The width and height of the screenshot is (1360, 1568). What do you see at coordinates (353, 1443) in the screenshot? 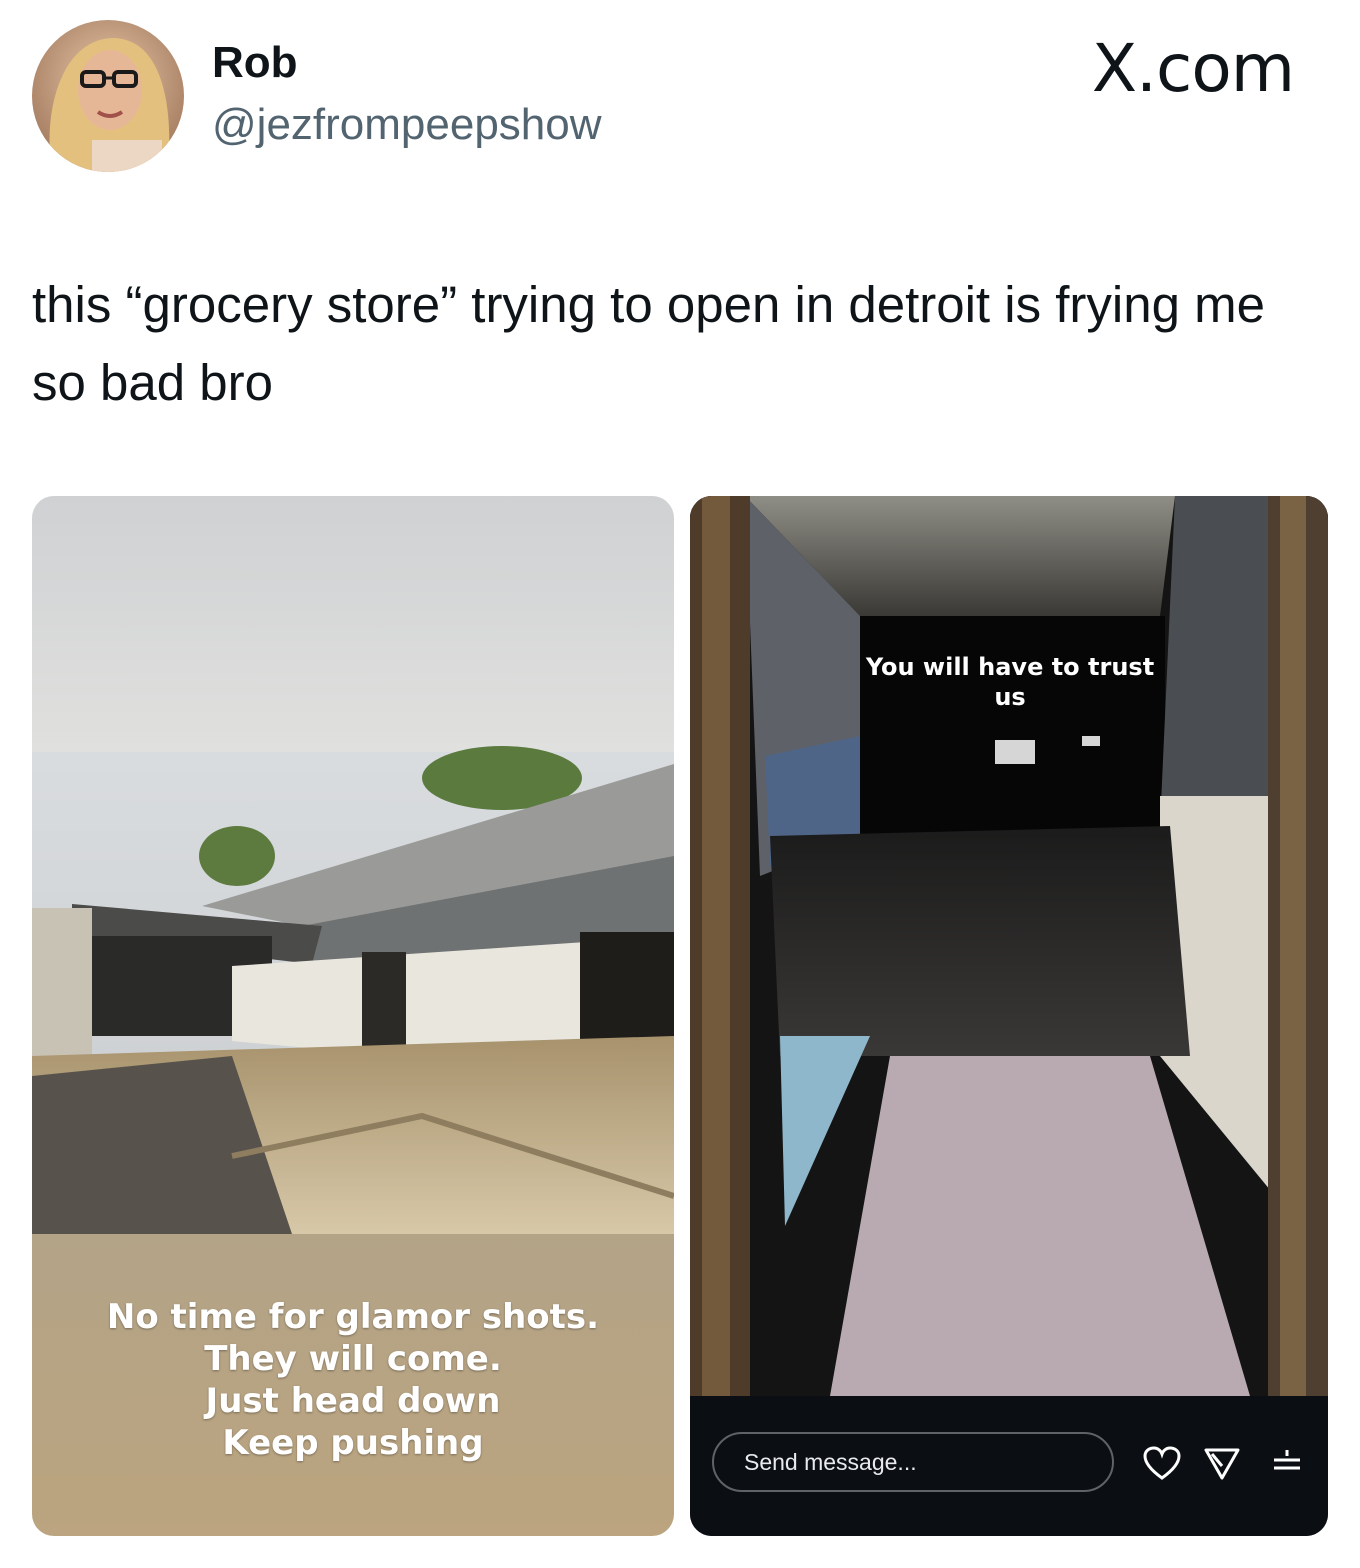
I see `story-caption-line: Keep pushing` at bounding box center [353, 1443].